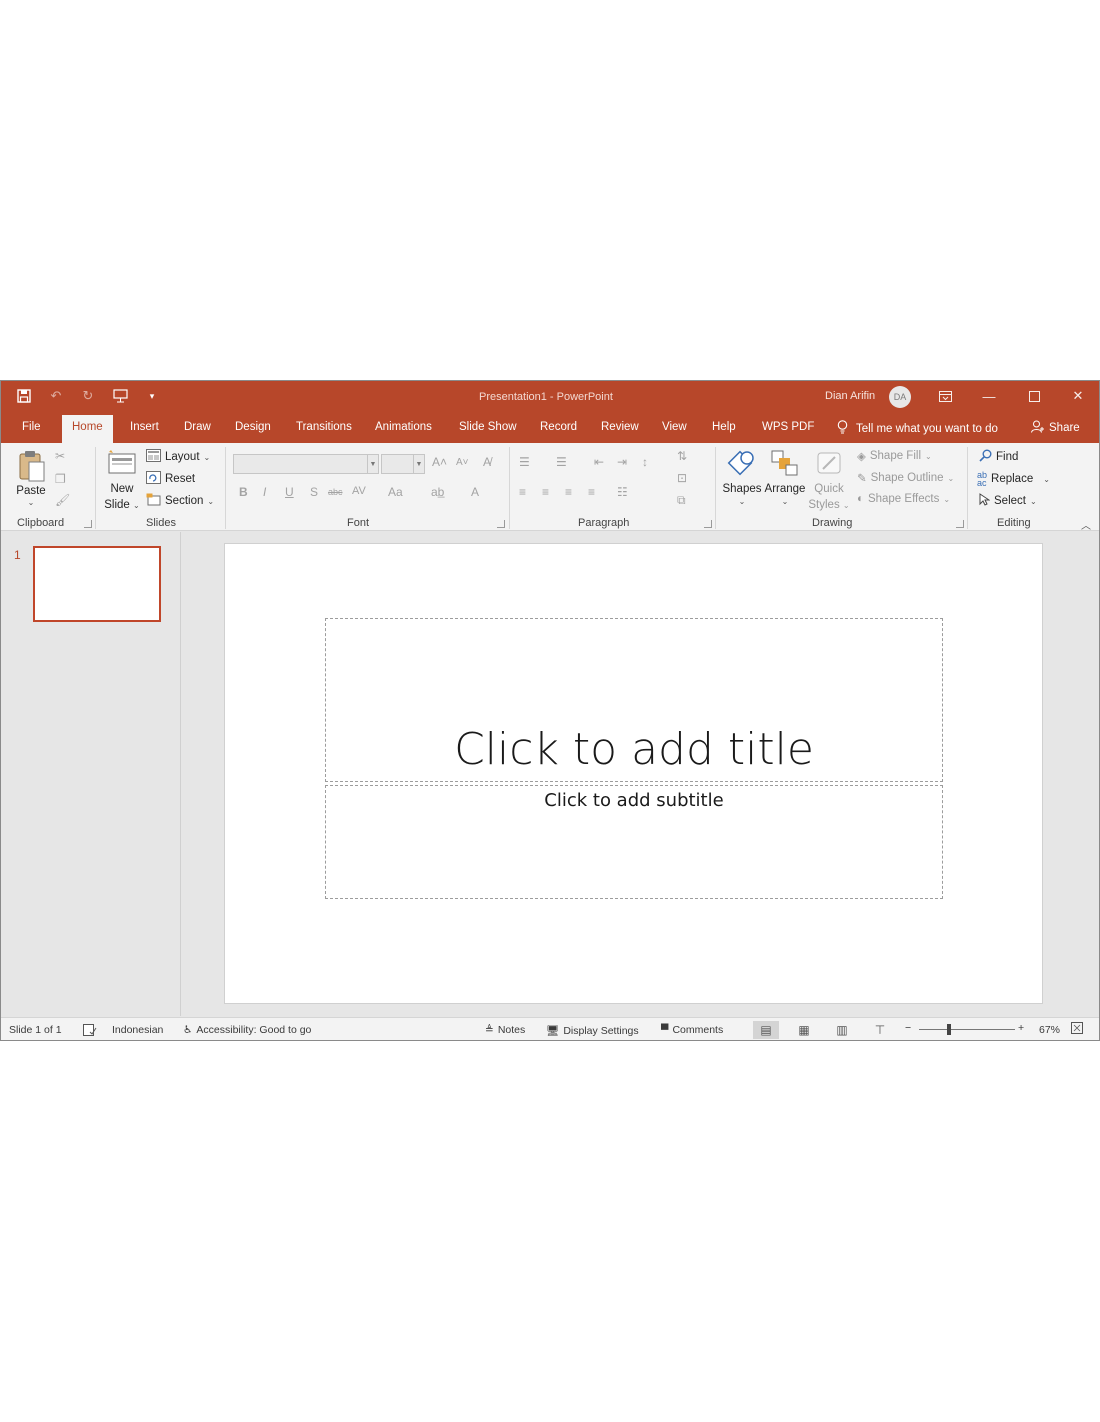 This screenshot has width=1100, height=1422. What do you see at coordinates (32, 467) in the screenshot?
I see `paste-icon` at bounding box center [32, 467].